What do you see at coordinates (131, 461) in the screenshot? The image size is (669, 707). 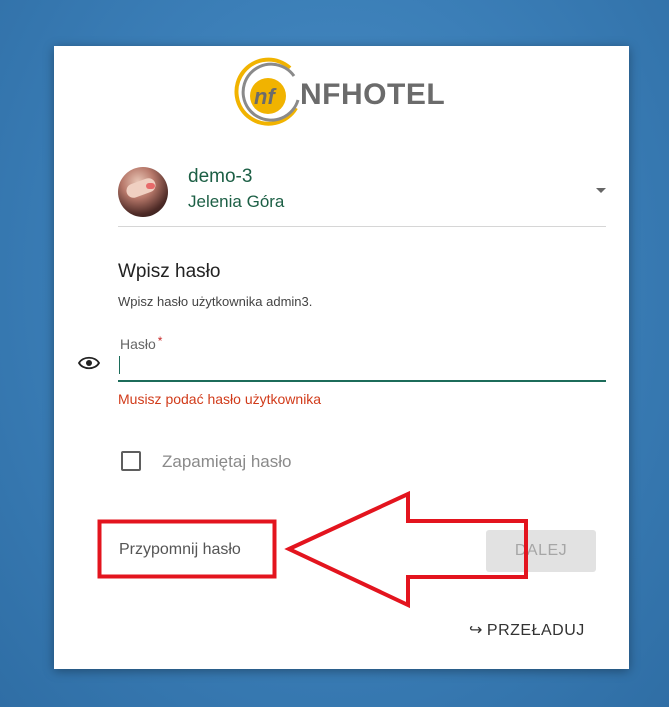 I see `remember-checkbox` at bounding box center [131, 461].